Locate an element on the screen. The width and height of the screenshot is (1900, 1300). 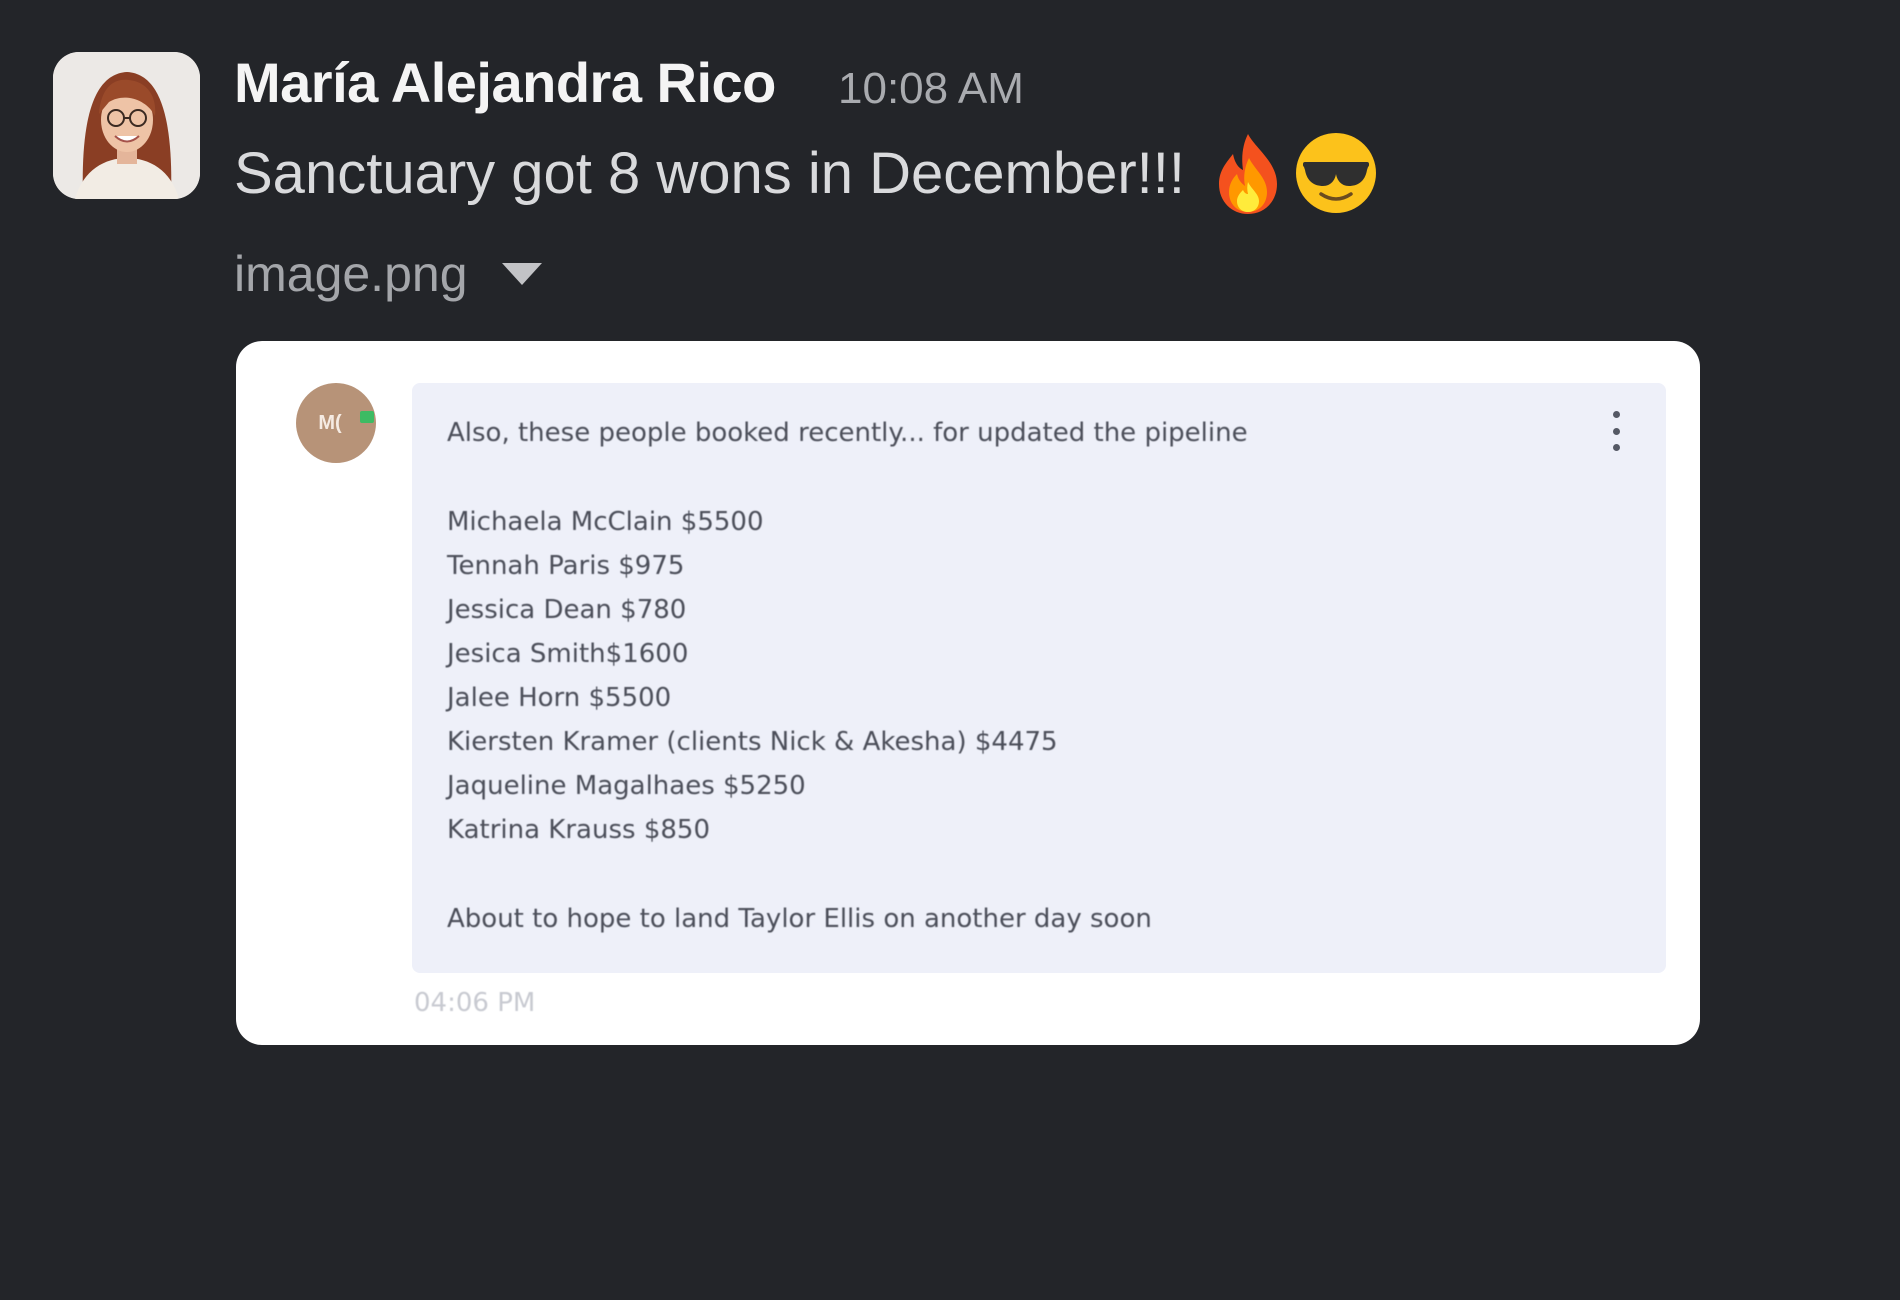
sunglasses-emoji is located at coordinates (1336, 173).